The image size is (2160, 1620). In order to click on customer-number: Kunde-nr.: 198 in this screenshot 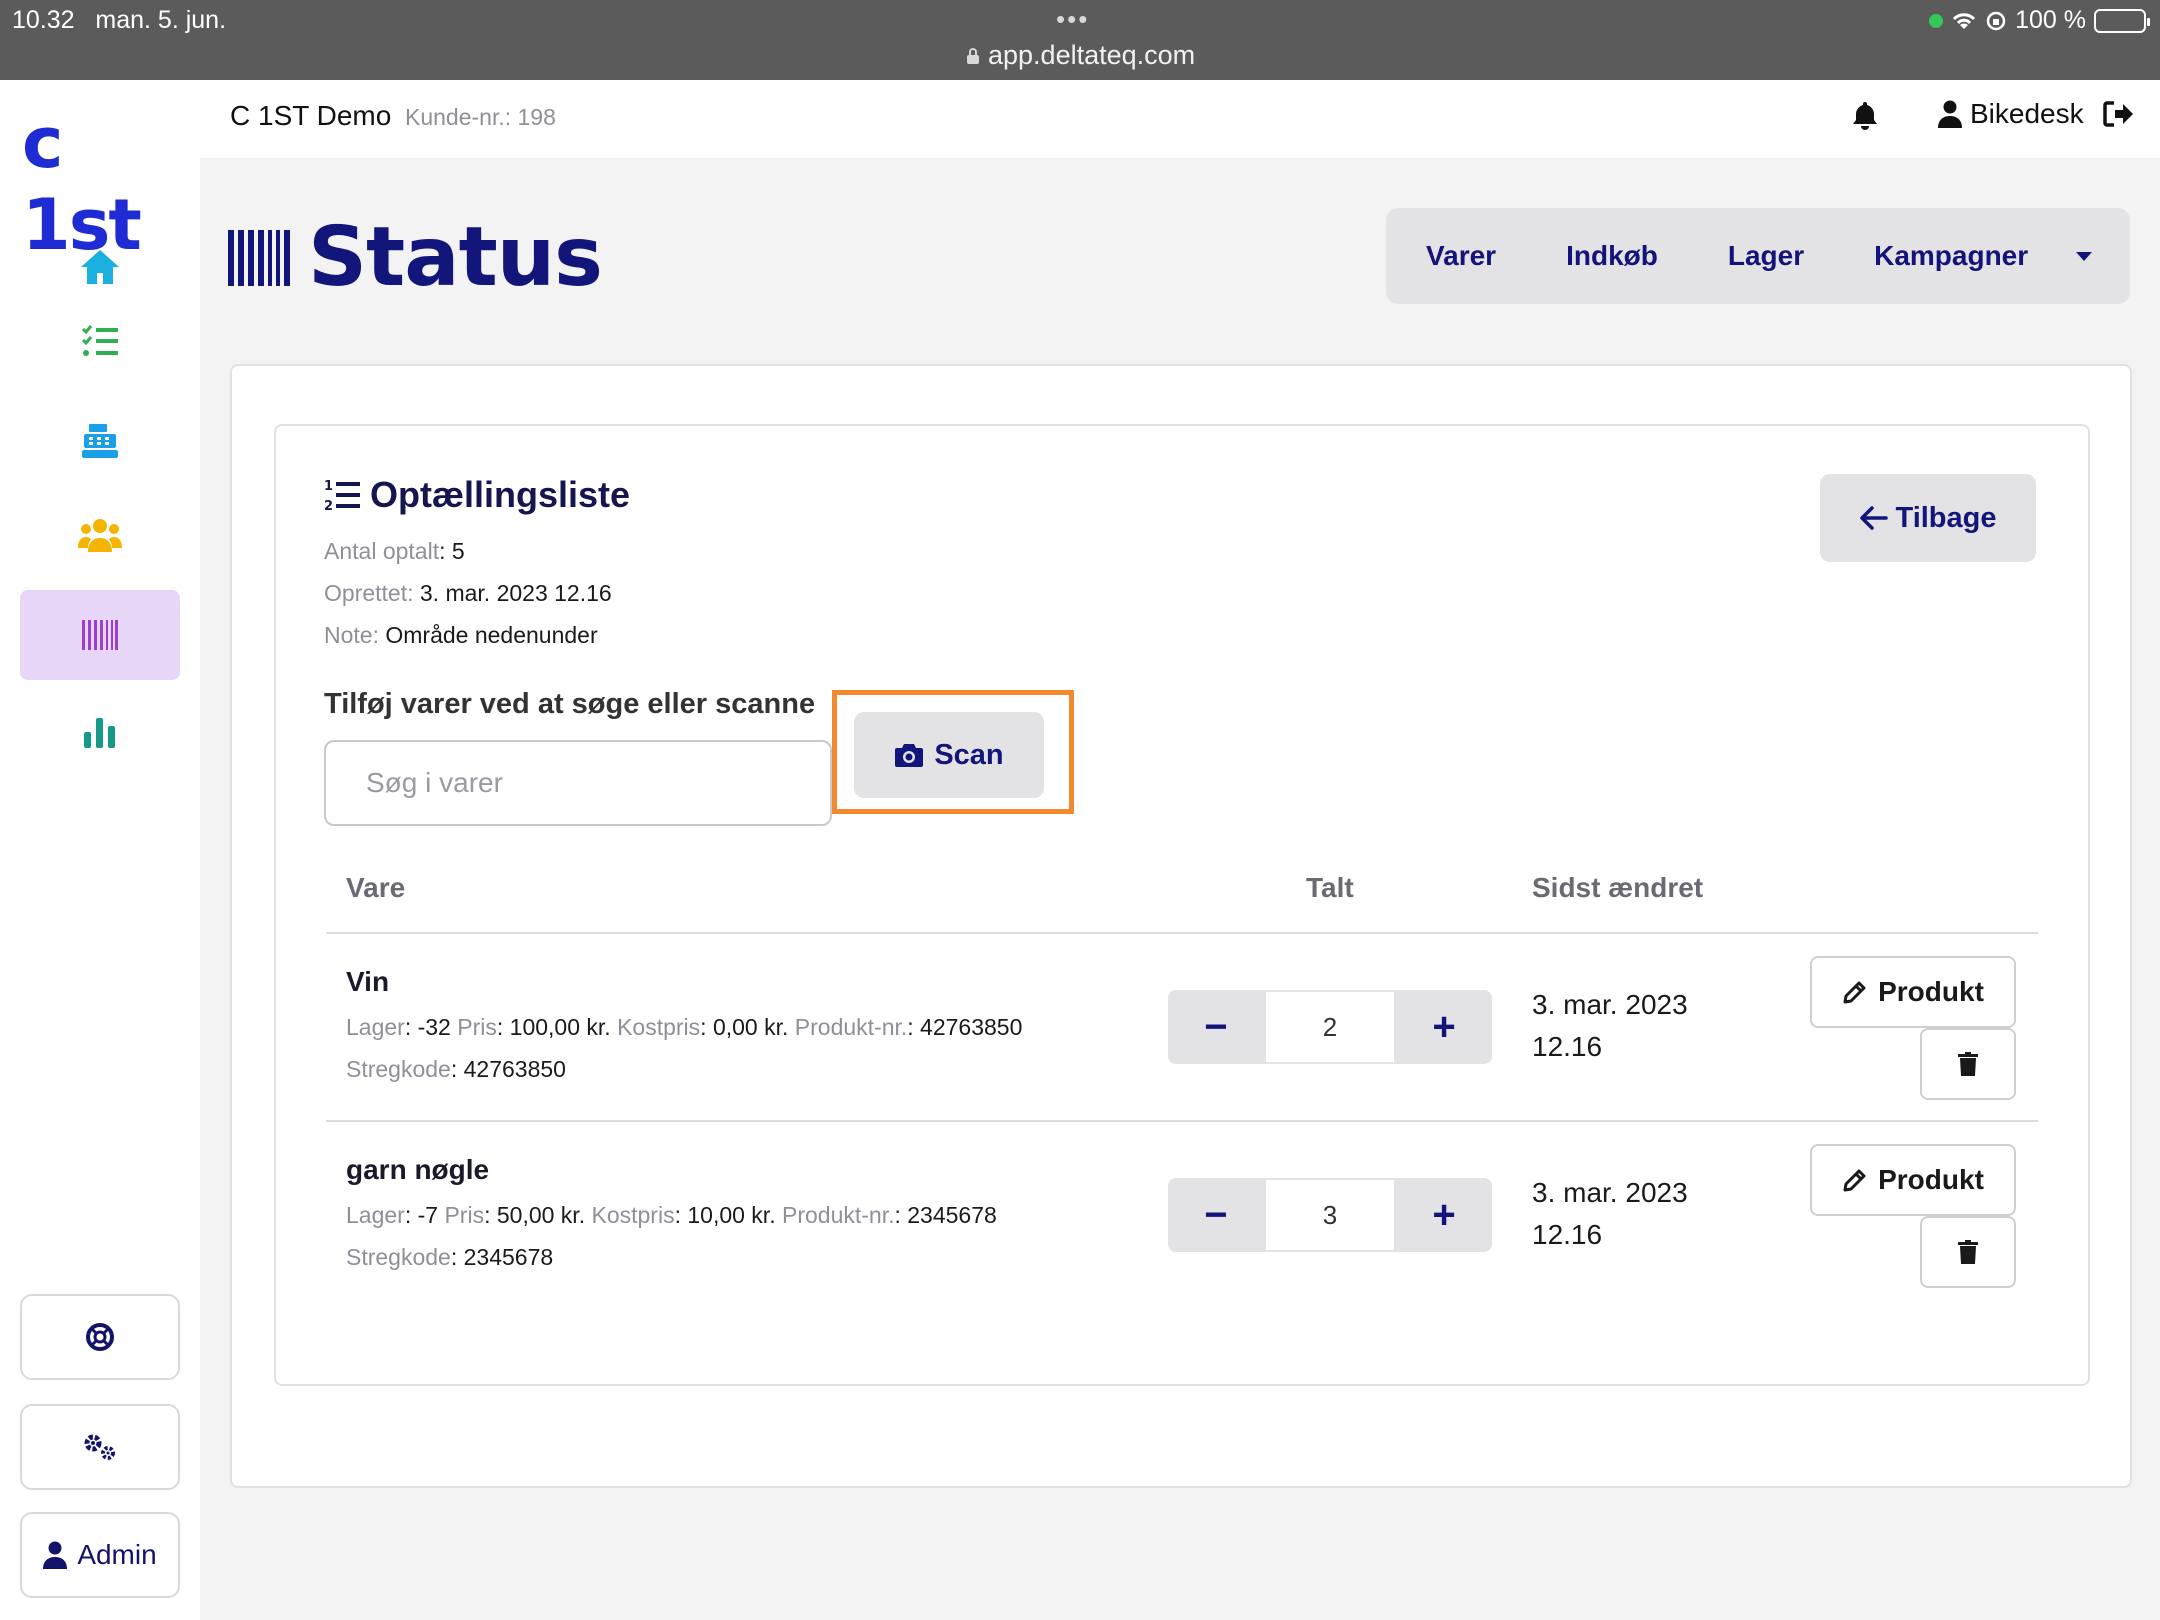, I will do `click(480, 117)`.